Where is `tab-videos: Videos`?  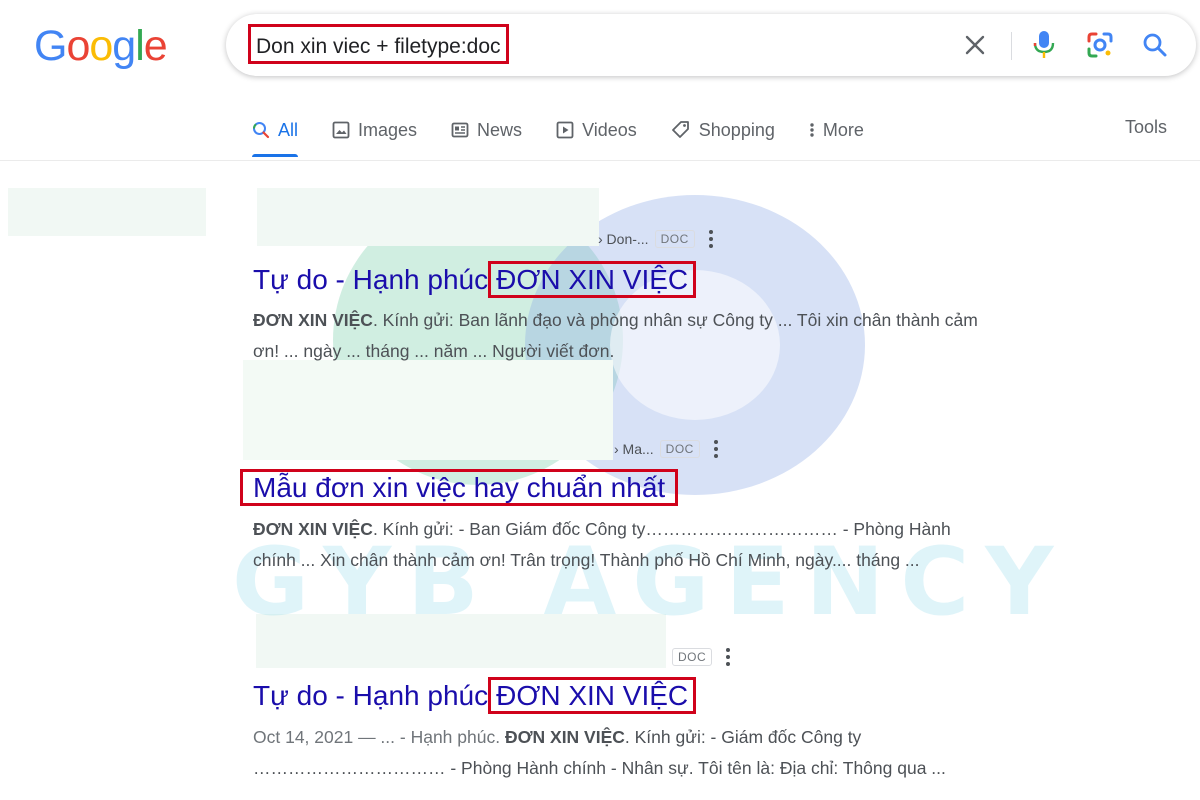
tab-videos: Videos is located at coordinates (596, 130).